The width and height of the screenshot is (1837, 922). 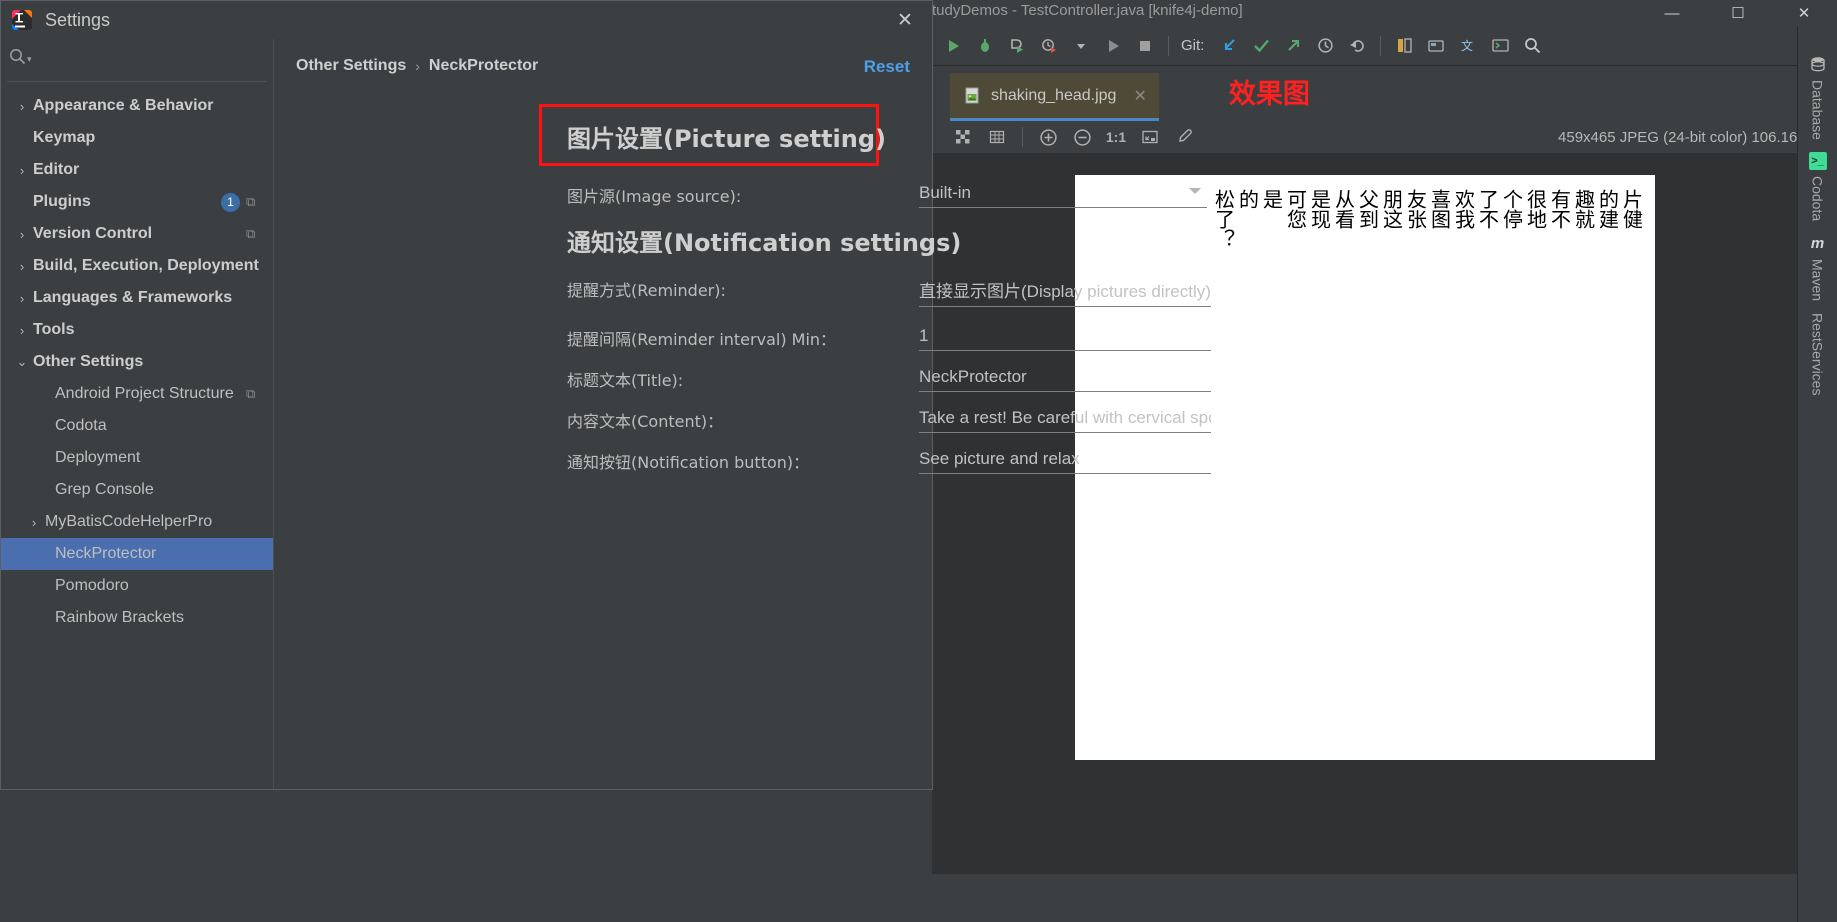 What do you see at coordinates (654, 196) in the screenshot?
I see `label-image-source: 图片源(Image source):` at bounding box center [654, 196].